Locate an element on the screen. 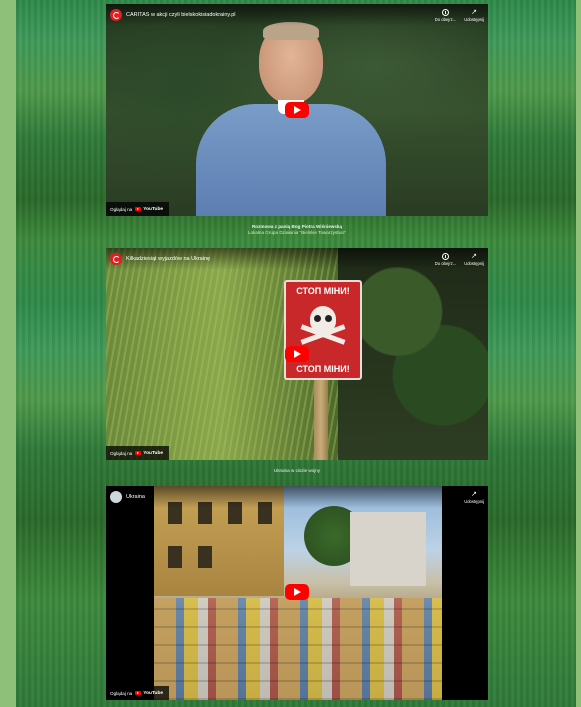 The image size is (581, 707). house is located at coordinates (388, 549).